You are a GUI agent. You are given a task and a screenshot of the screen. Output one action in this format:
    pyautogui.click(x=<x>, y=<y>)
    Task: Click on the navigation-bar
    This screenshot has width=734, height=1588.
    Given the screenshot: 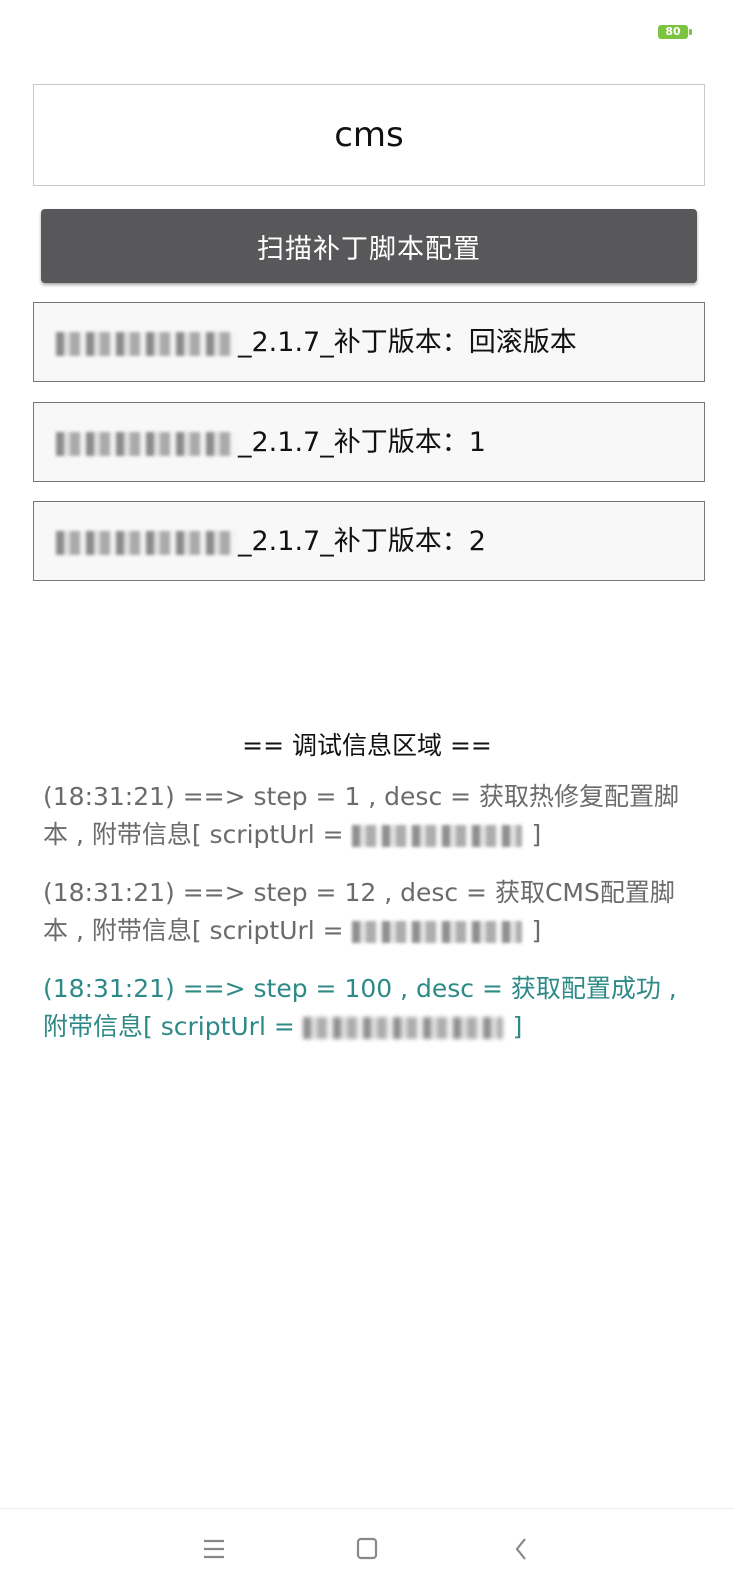 What is the action you would take?
    pyautogui.click(x=367, y=1548)
    